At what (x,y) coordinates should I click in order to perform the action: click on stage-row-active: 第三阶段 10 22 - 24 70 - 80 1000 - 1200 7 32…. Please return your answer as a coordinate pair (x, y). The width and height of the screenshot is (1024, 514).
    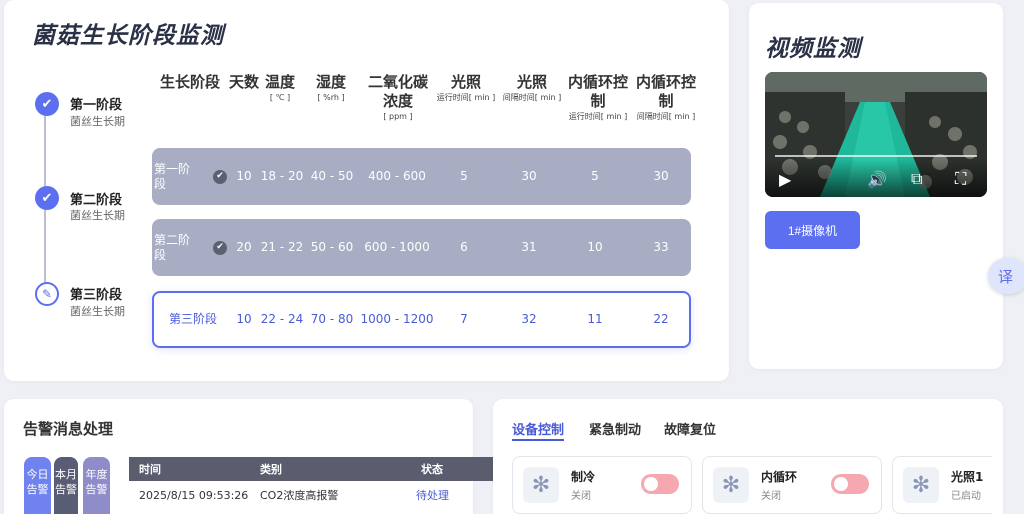
    Looking at the image, I should click on (421, 319).